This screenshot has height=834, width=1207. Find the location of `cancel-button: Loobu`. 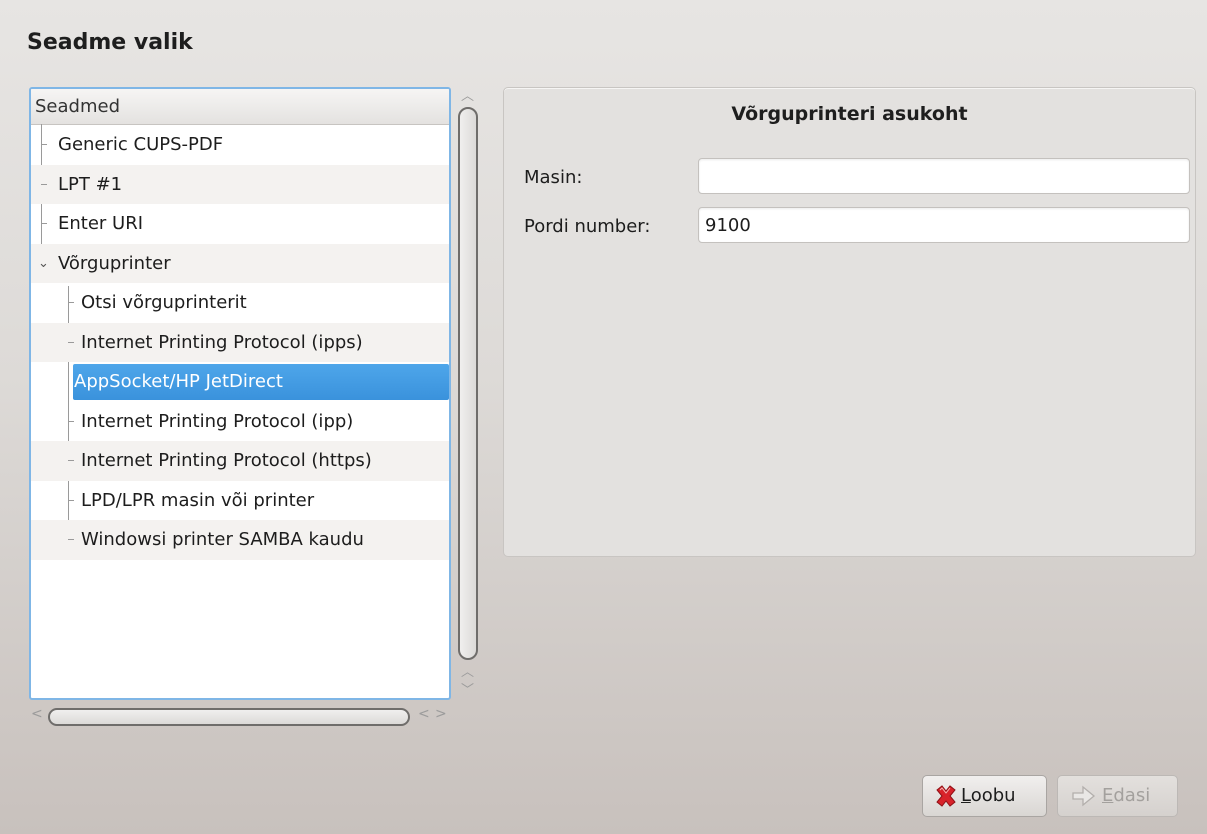

cancel-button: Loobu is located at coordinates (984, 796).